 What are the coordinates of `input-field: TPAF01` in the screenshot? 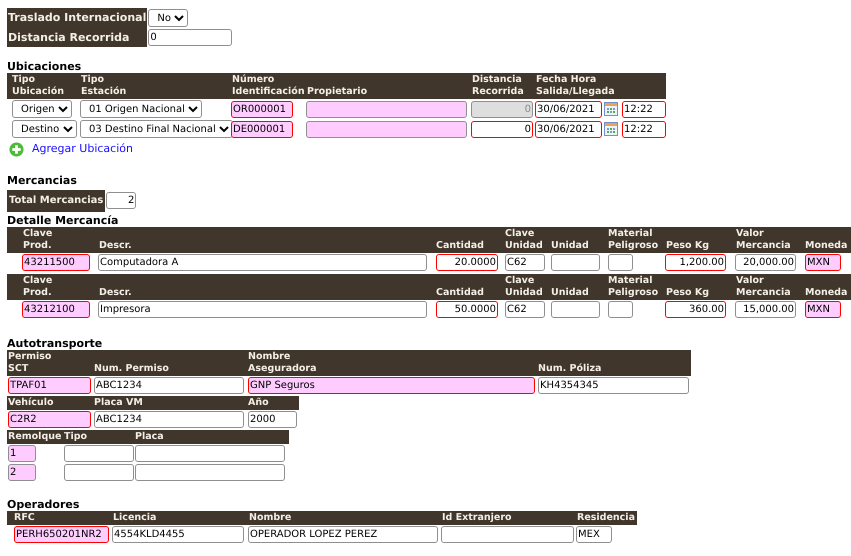 It's located at (49, 385).